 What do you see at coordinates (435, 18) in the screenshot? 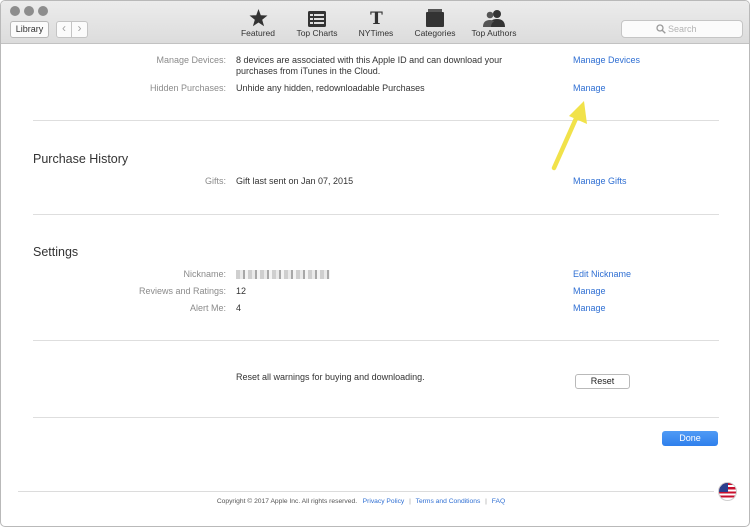
I see `books-icon` at bounding box center [435, 18].